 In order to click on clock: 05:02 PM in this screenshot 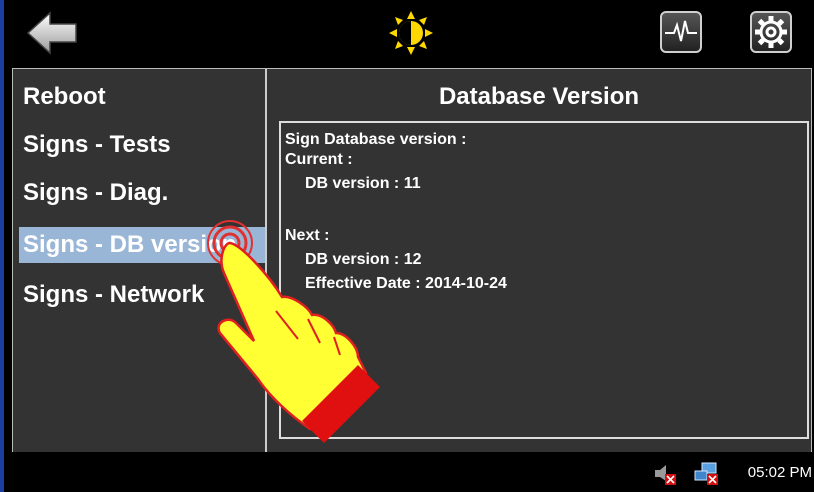, I will do `click(779, 472)`.